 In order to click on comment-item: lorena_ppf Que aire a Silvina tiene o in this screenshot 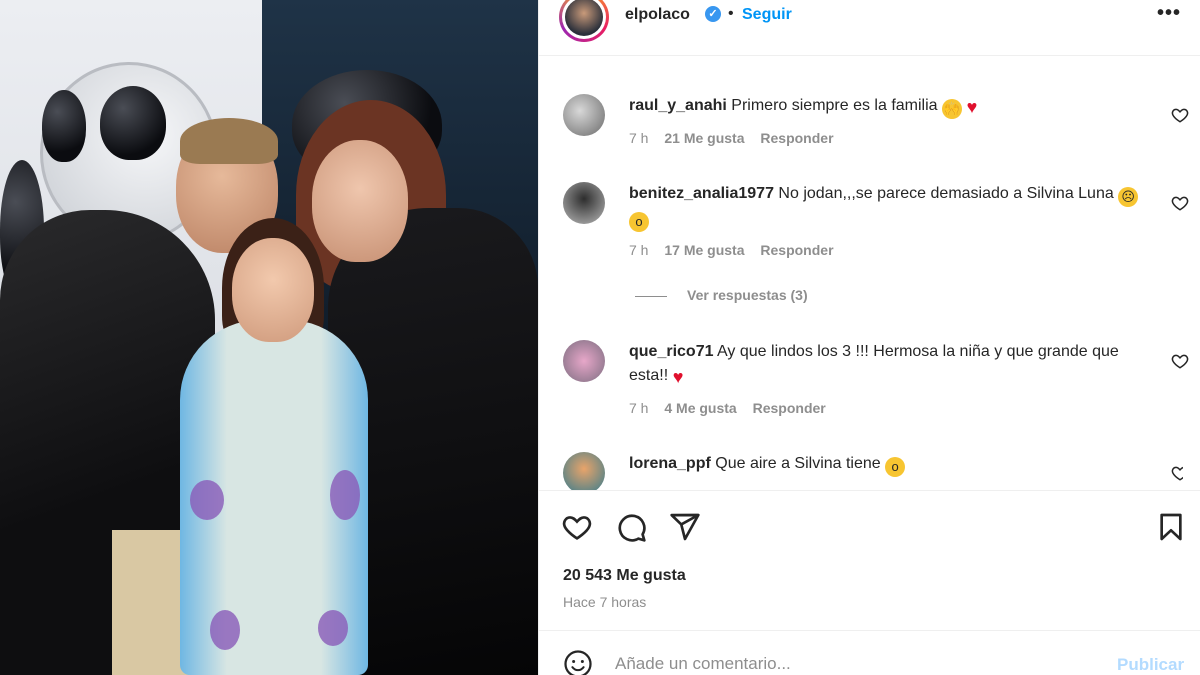, I will do `click(873, 471)`.